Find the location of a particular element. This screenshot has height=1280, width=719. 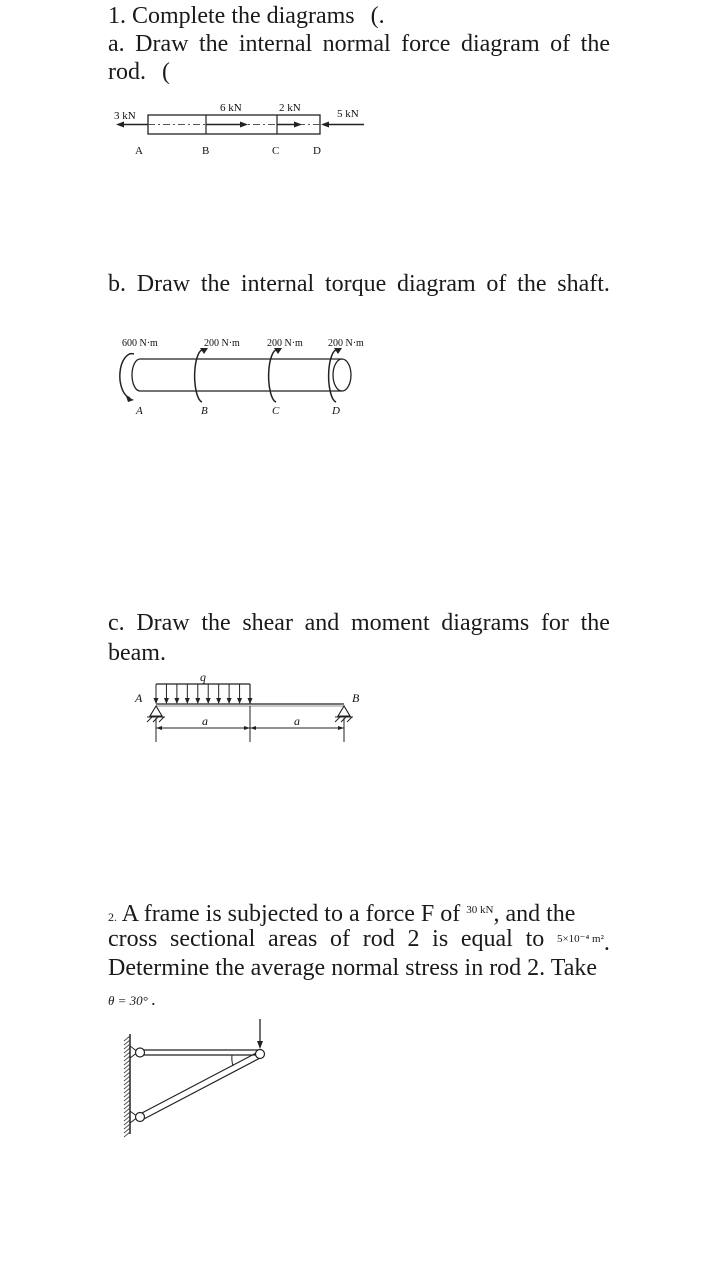

force-label-b: 6 kN is located at coordinates (231, 108).